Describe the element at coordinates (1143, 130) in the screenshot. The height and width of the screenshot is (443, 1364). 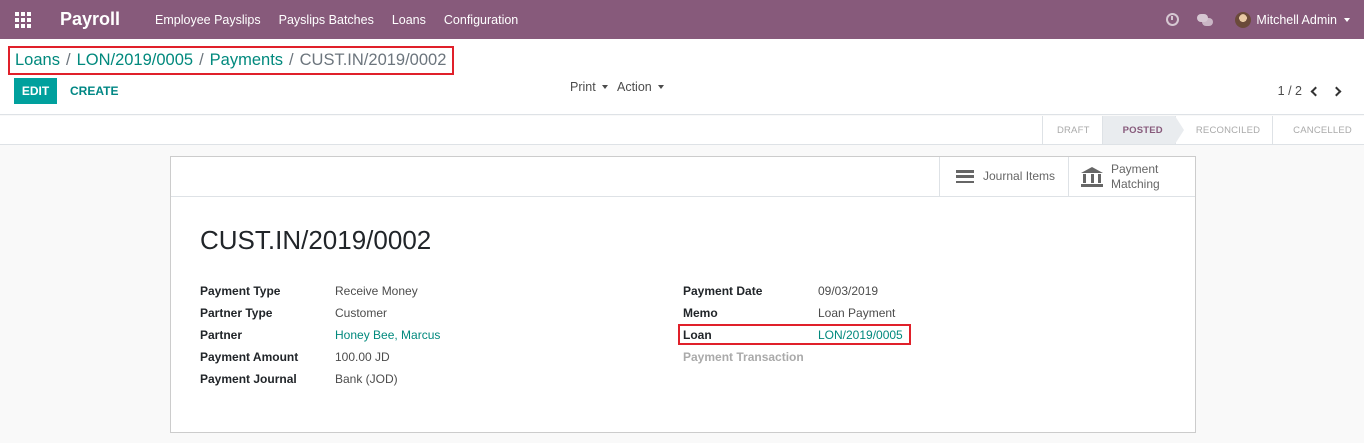
I see `status-posted: POSTED` at that location.